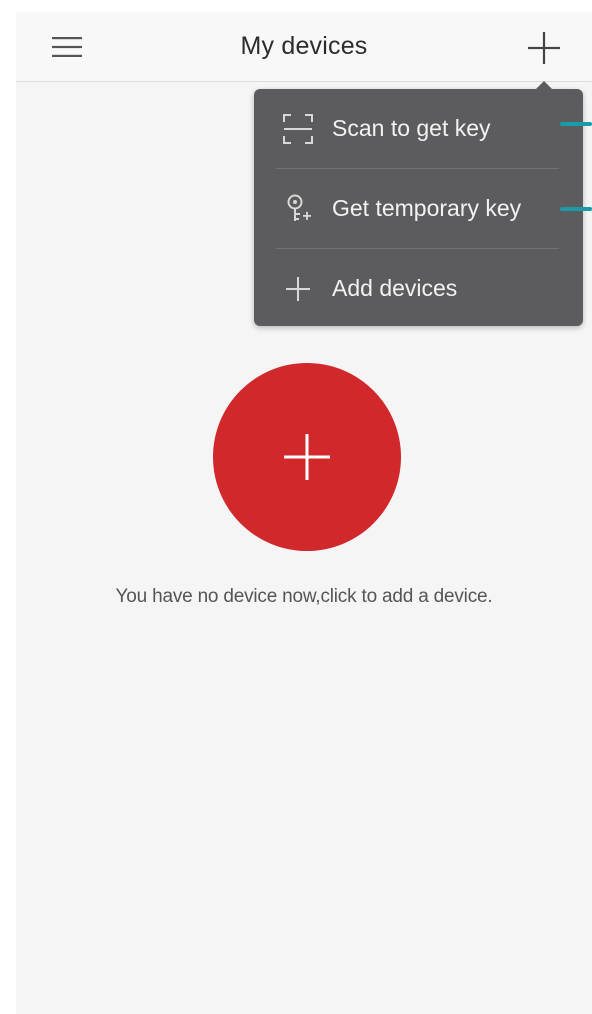 This screenshot has width=592, height=1014. What do you see at coordinates (544, 85) in the screenshot?
I see `popup-arrow` at bounding box center [544, 85].